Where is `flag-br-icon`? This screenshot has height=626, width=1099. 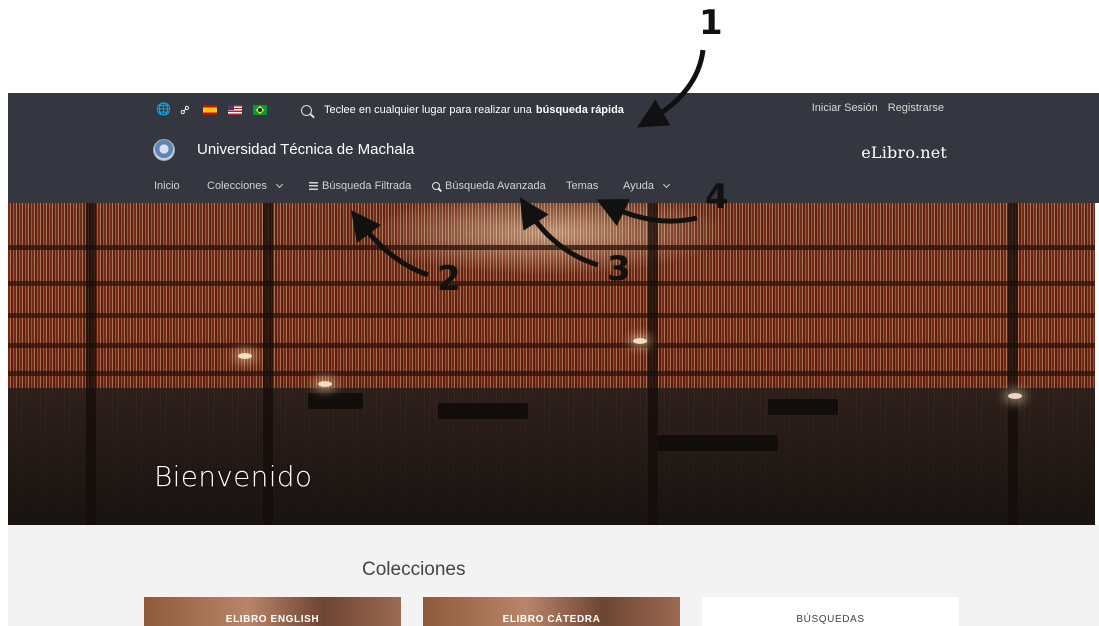
flag-br-icon is located at coordinates (260, 110).